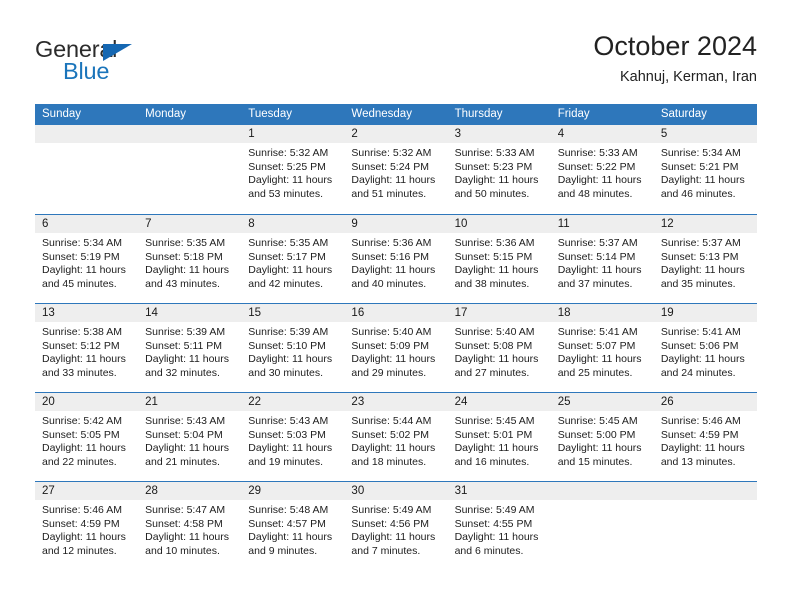  What do you see at coordinates (290, 277) in the screenshot?
I see `daylight-text: Daylight: 11 hours and 42 minutes.` at bounding box center [290, 277].